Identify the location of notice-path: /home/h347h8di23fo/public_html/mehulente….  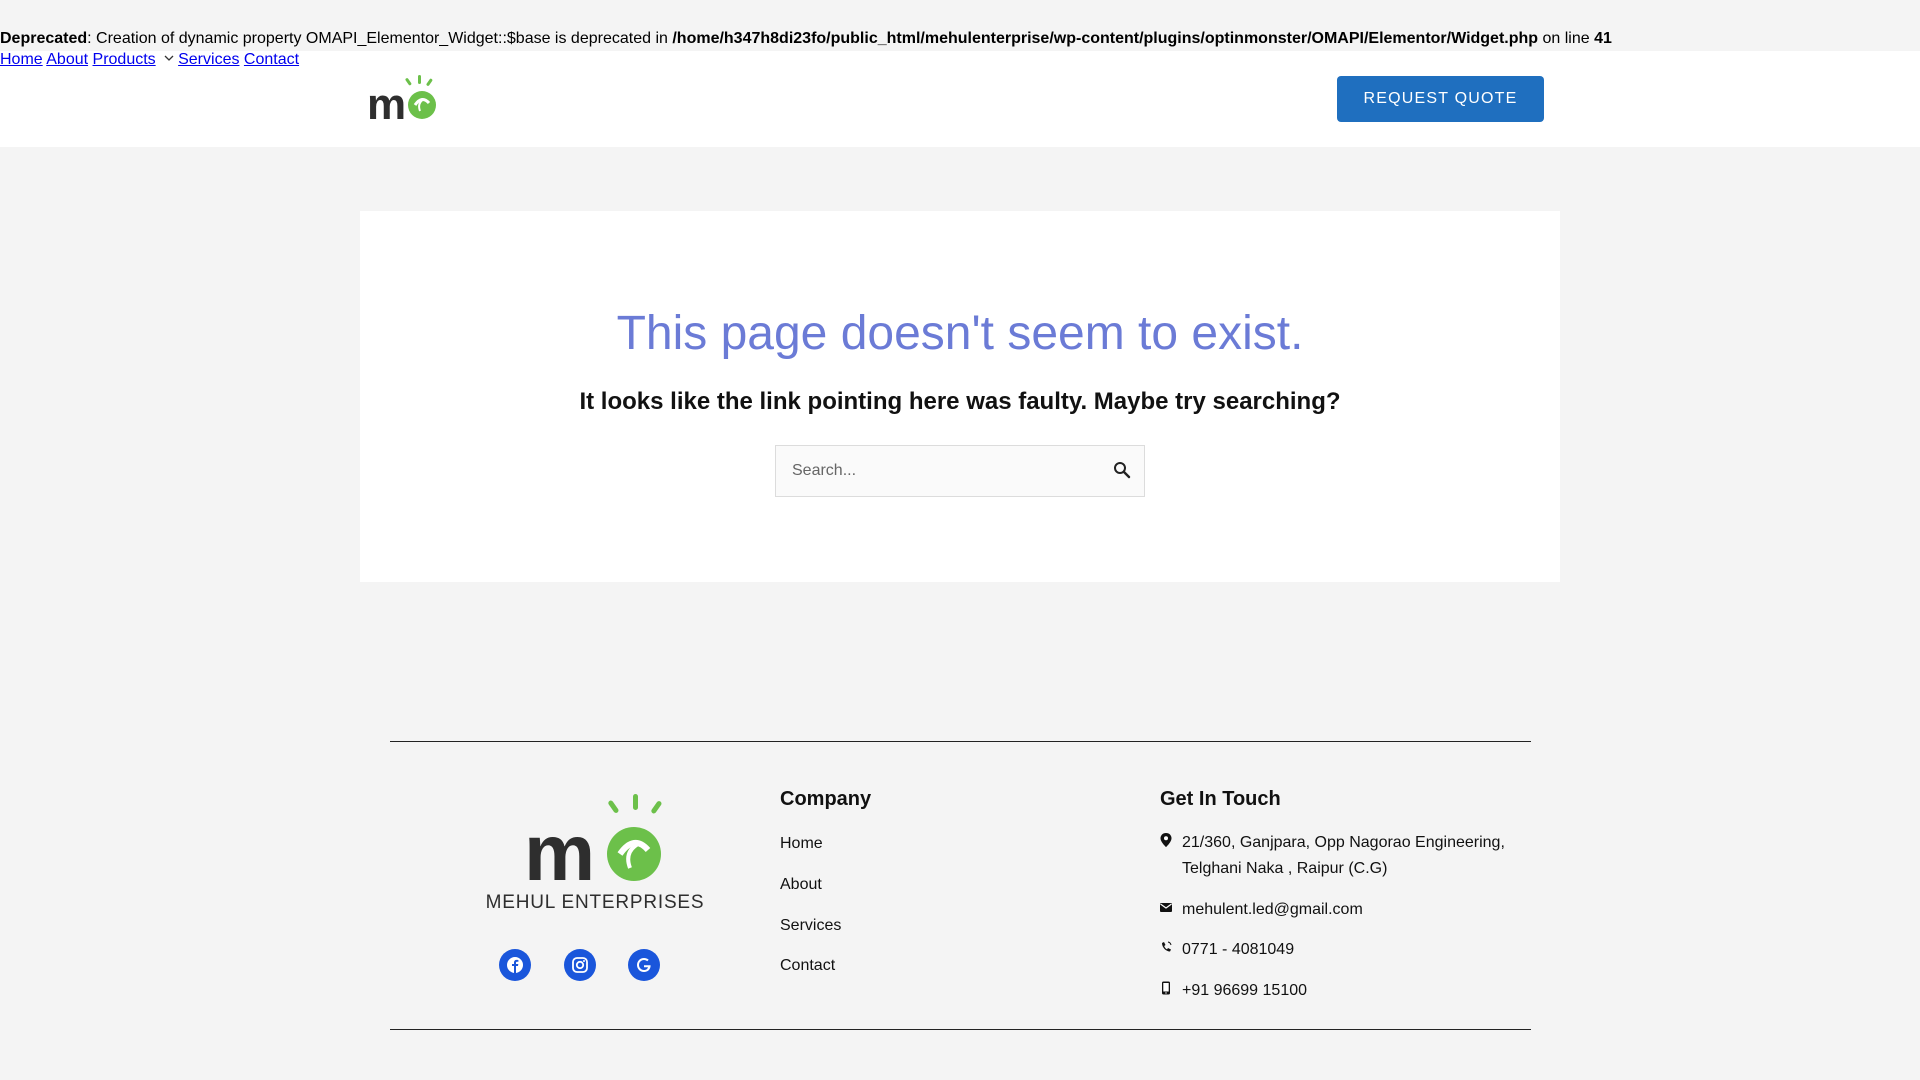
(1105, 38).